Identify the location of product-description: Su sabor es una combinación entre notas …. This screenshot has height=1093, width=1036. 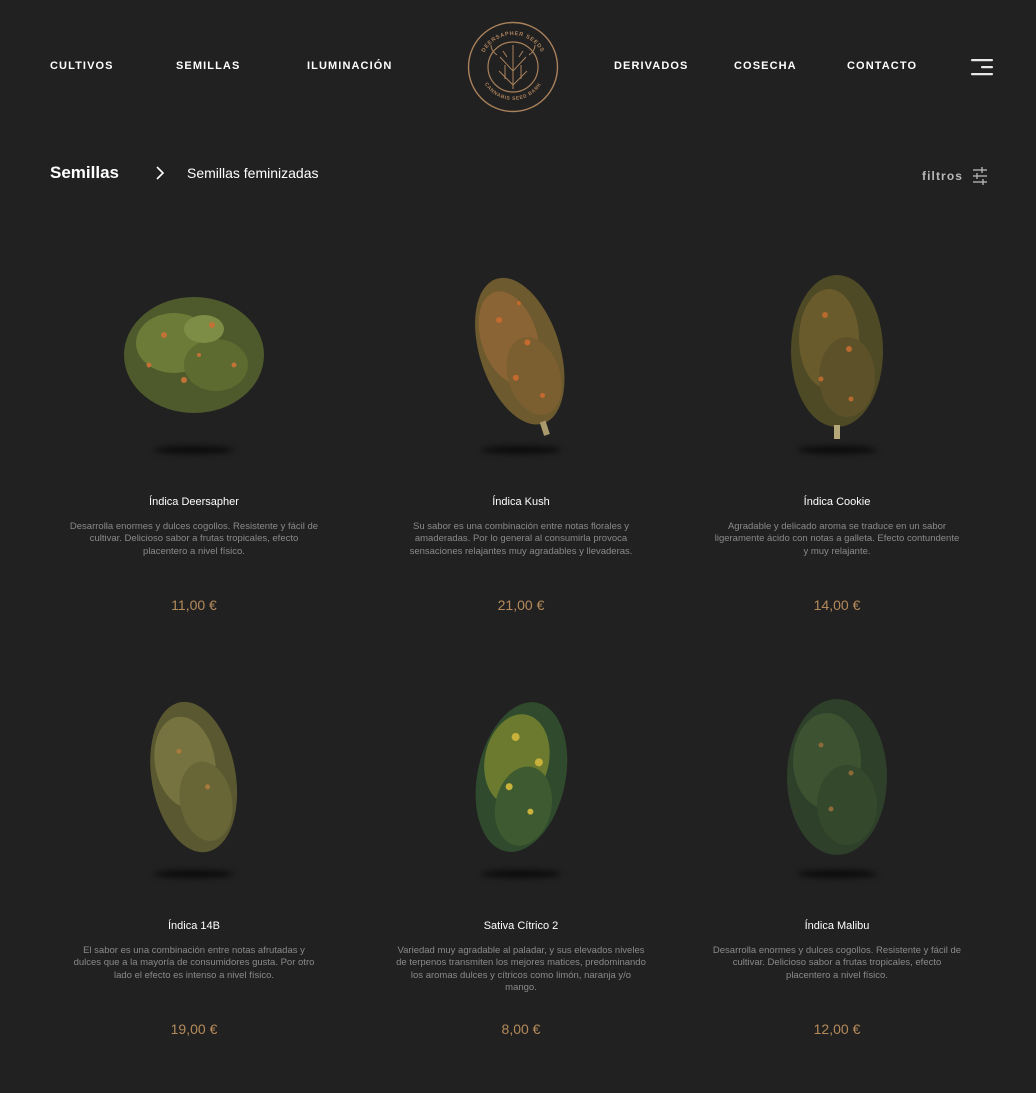
(521, 539).